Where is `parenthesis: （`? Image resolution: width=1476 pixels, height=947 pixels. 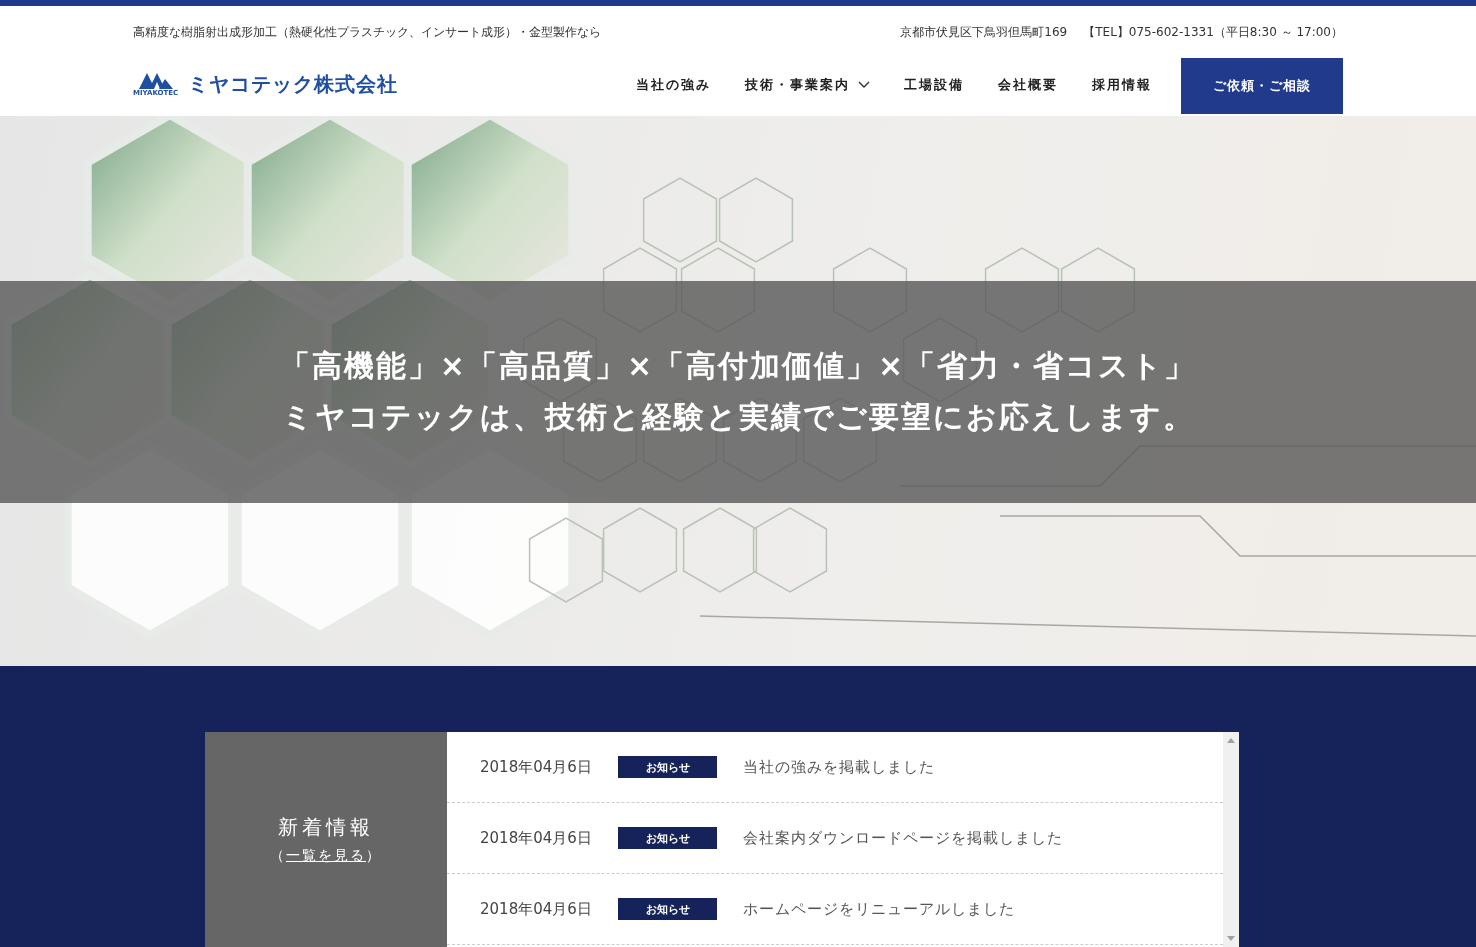
parenthesis: （ is located at coordinates (278, 856).